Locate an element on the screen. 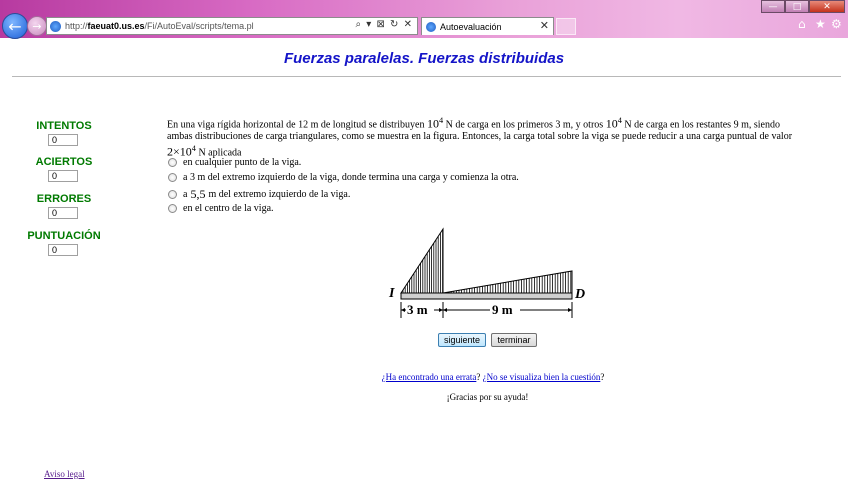 This screenshot has height=503, width=848. page-title: Fuerzas paralelas. Fuerzas distribuidas is located at coordinates (424, 58).